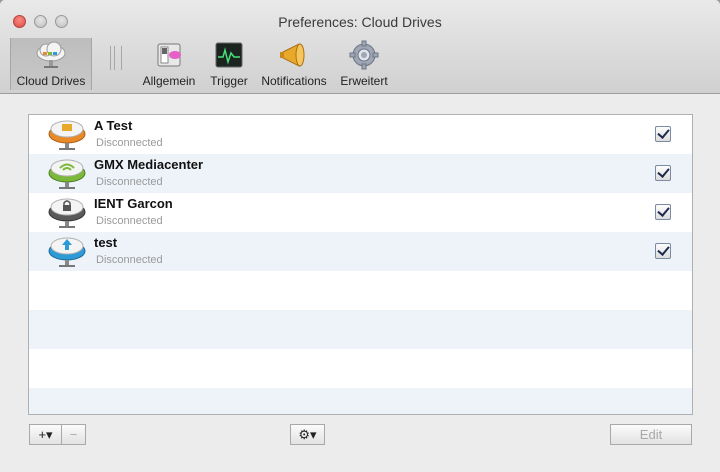 This screenshot has height=472, width=720. Describe the element at coordinates (364, 81) in the screenshot. I see `toolbar-tab-label: Erweitert` at that location.